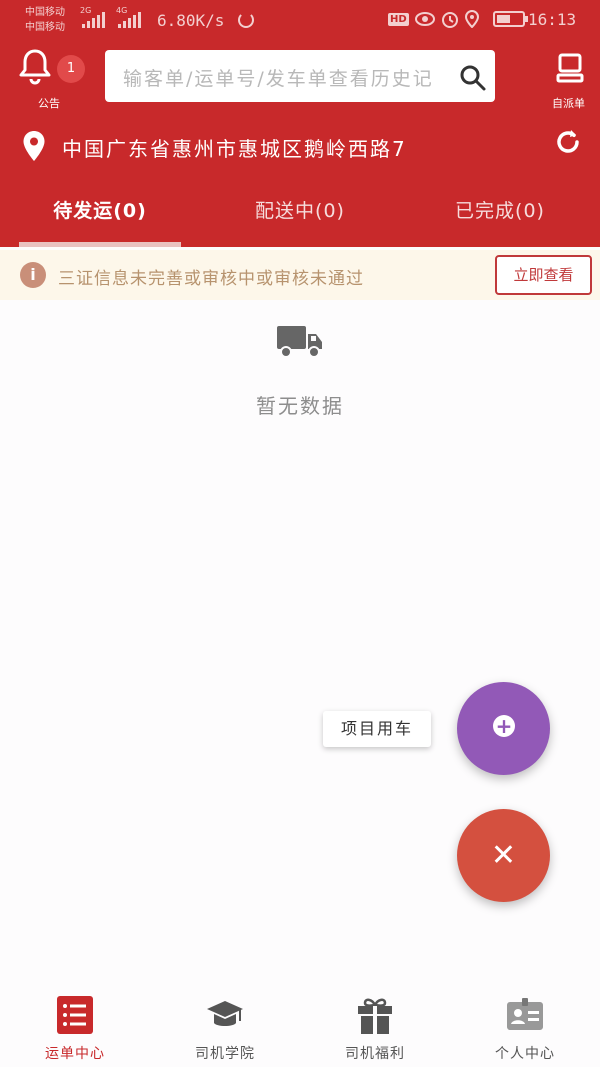 The width and height of the screenshot is (600, 1067). I want to click on nav-driver-academy: 司机学院, so click(225, 1026).